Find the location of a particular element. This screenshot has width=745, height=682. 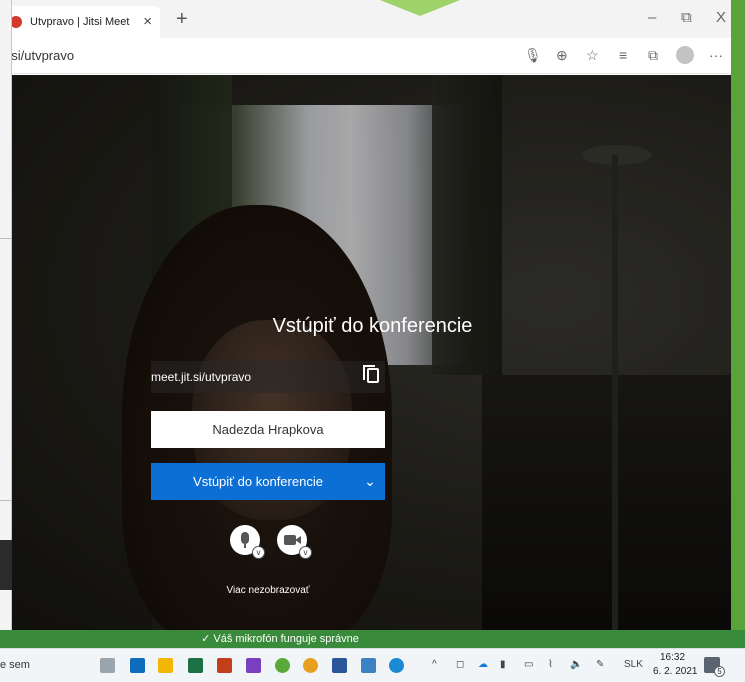

pen-icon: ✎ is located at coordinates (600, 664).